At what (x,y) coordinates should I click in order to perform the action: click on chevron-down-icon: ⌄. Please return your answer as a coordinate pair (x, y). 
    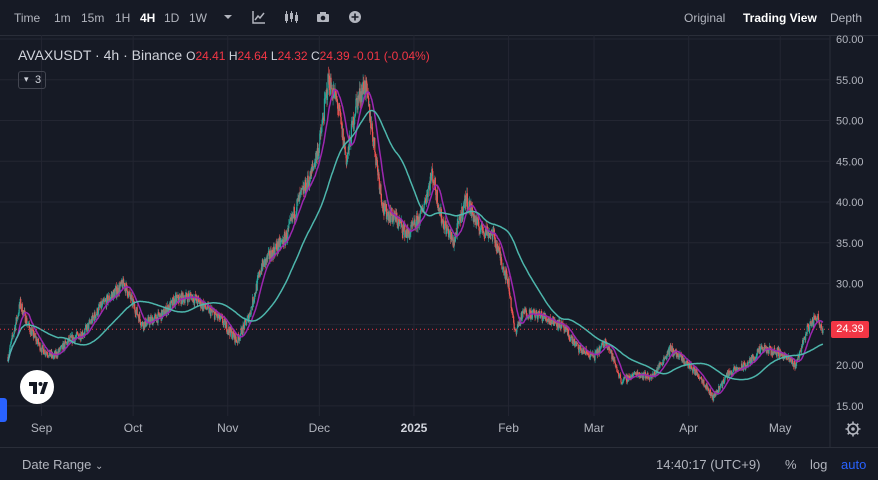
    Looking at the image, I should click on (99, 466).